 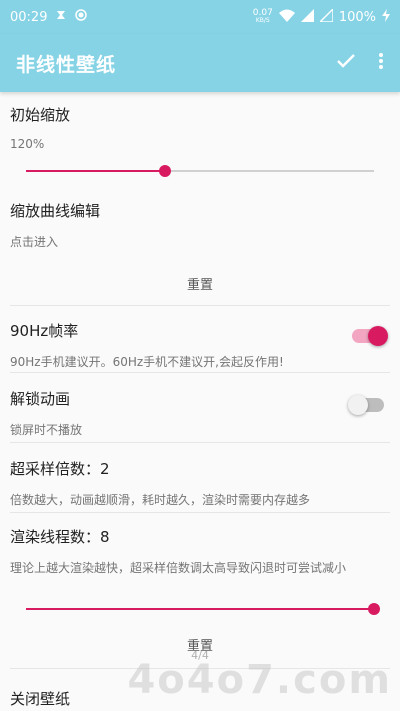 What do you see at coordinates (178, 568) in the screenshot?
I see `setting-summary: 理论上越大渲染越快，超采样倍数调太高导致闪退时可尝试减小` at bounding box center [178, 568].